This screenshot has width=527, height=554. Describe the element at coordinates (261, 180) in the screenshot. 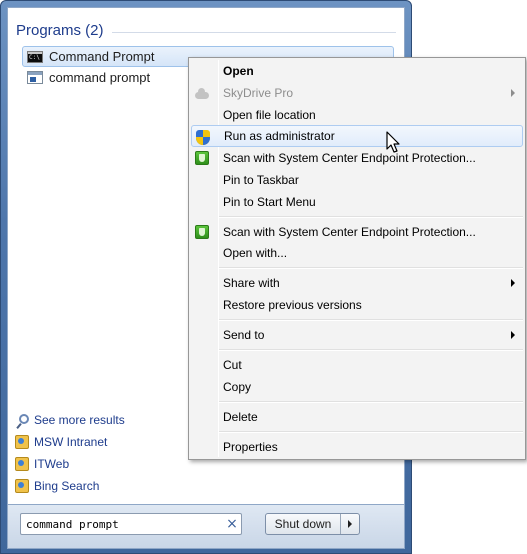

I see `menu-item-label: Pin to Taskbar` at that location.